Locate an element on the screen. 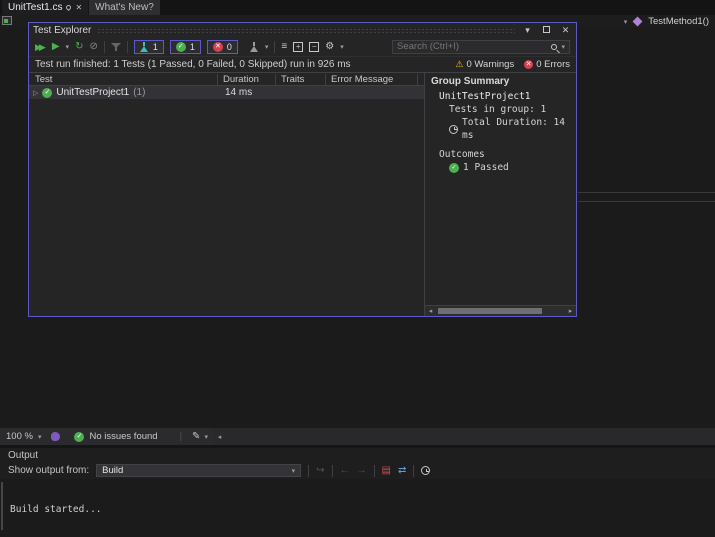 This screenshot has width=715, height=537. code-cleanup-dropdown-icon: ▾ is located at coordinates (206, 437).